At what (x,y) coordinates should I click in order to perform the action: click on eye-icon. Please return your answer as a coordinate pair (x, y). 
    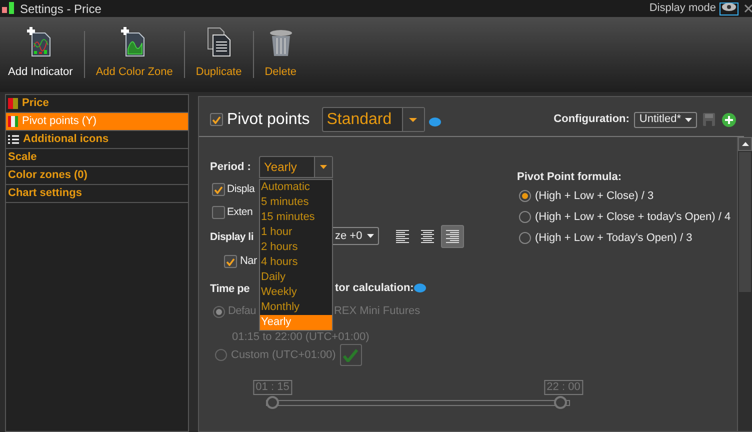
    Looking at the image, I should click on (729, 9).